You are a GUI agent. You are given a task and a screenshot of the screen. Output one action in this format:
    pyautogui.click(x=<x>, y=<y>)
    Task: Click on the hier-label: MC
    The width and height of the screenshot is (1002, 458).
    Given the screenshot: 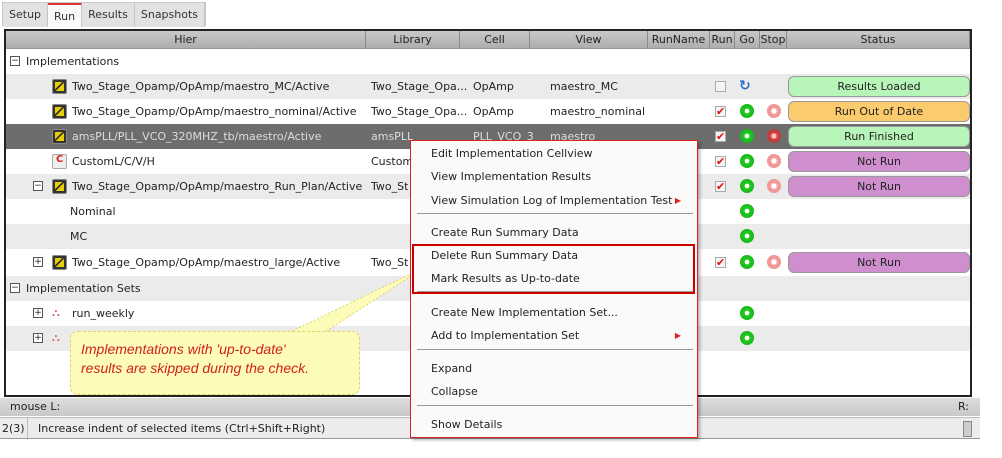 What is the action you would take?
    pyautogui.click(x=79, y=236)
    